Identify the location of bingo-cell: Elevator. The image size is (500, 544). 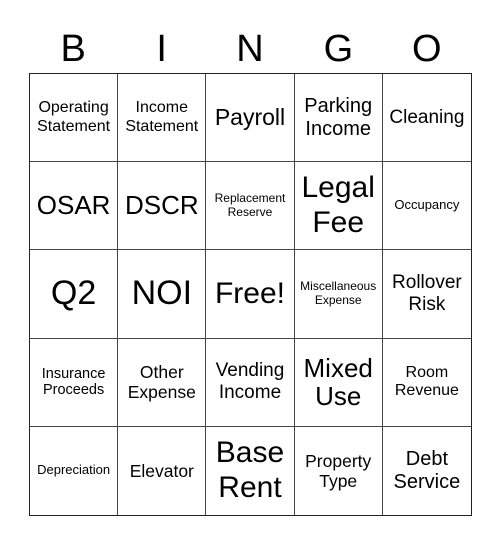
(162, 470).